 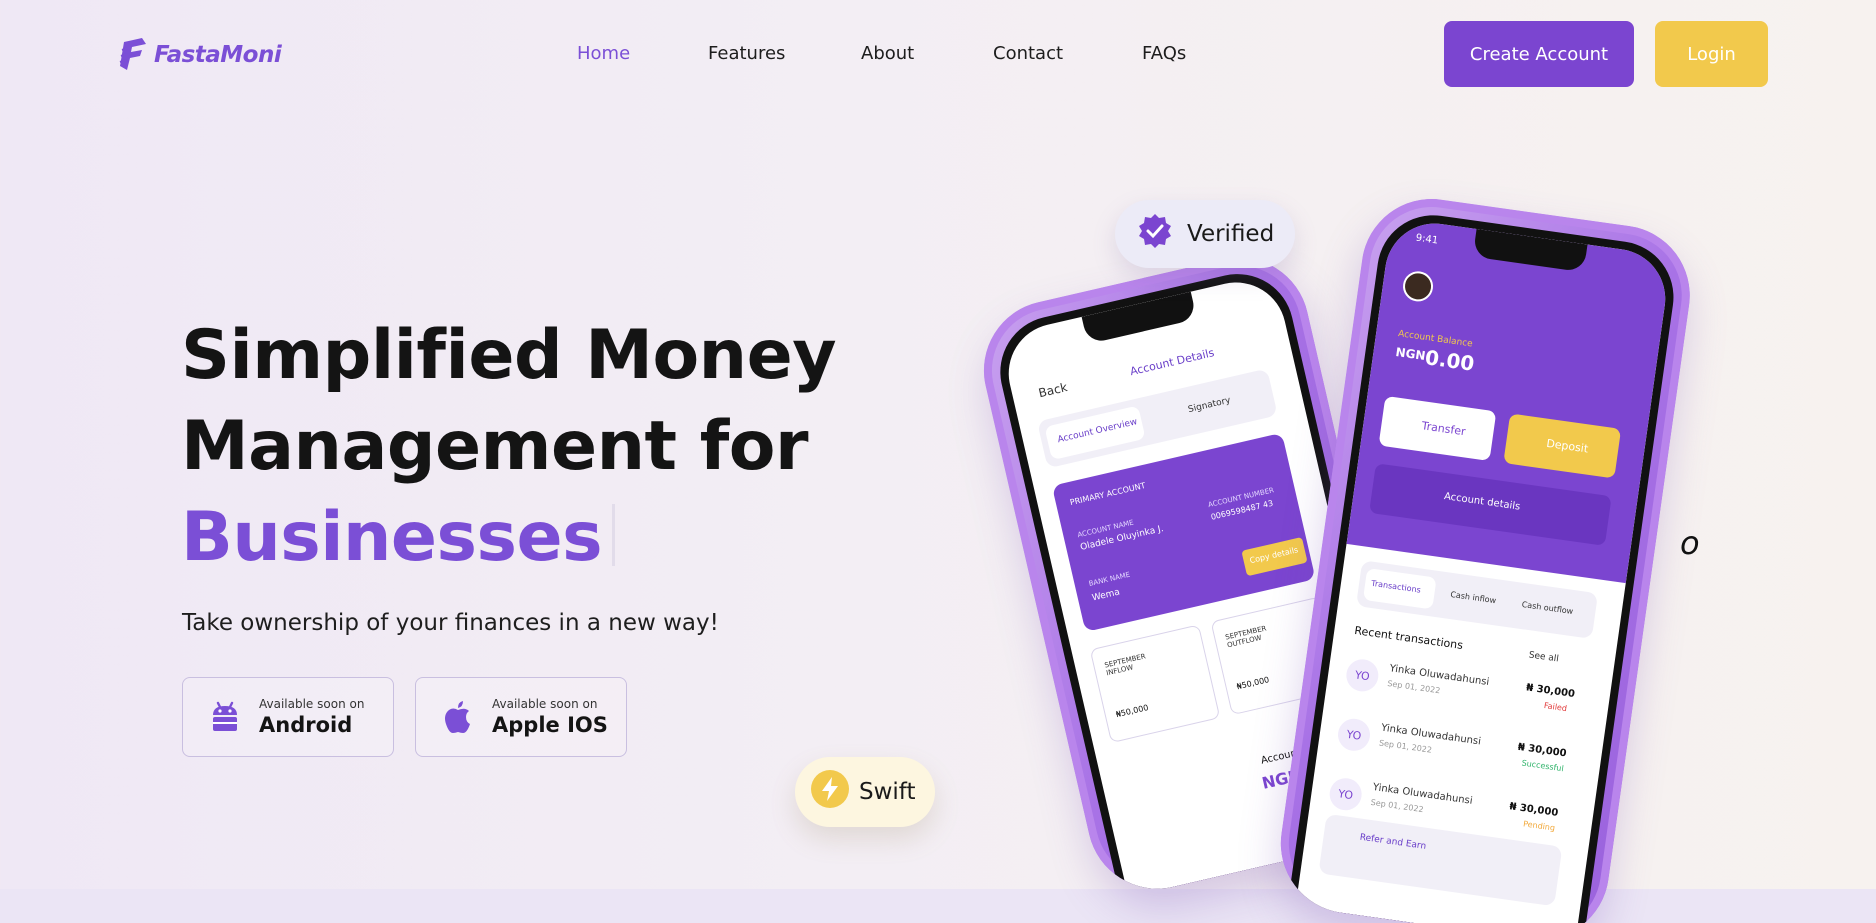 What do you see at coordinates (1053, 390) in the screenshot?
I see `back-label: Back` at bounding box center [1053, 390].